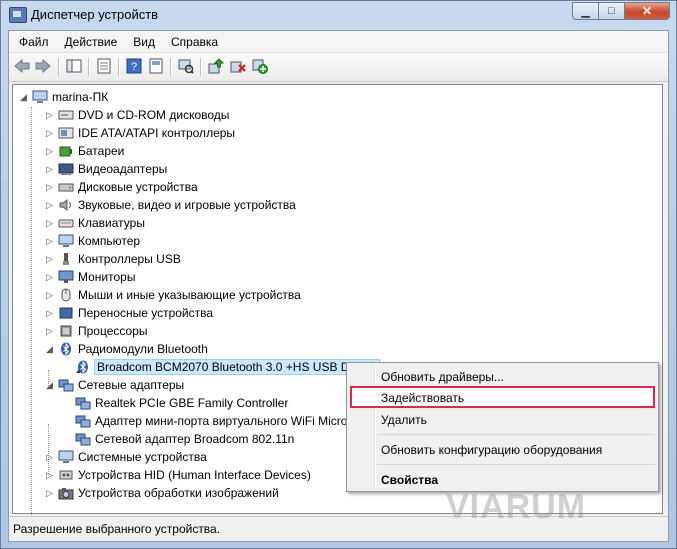 Image resolution: width=677 pixels, height=549 pixels. What do you see at coordinates (84, 151) in the screenshot?
I see `tree-category: ▷ Батареи` at bounding box center [84, 151].